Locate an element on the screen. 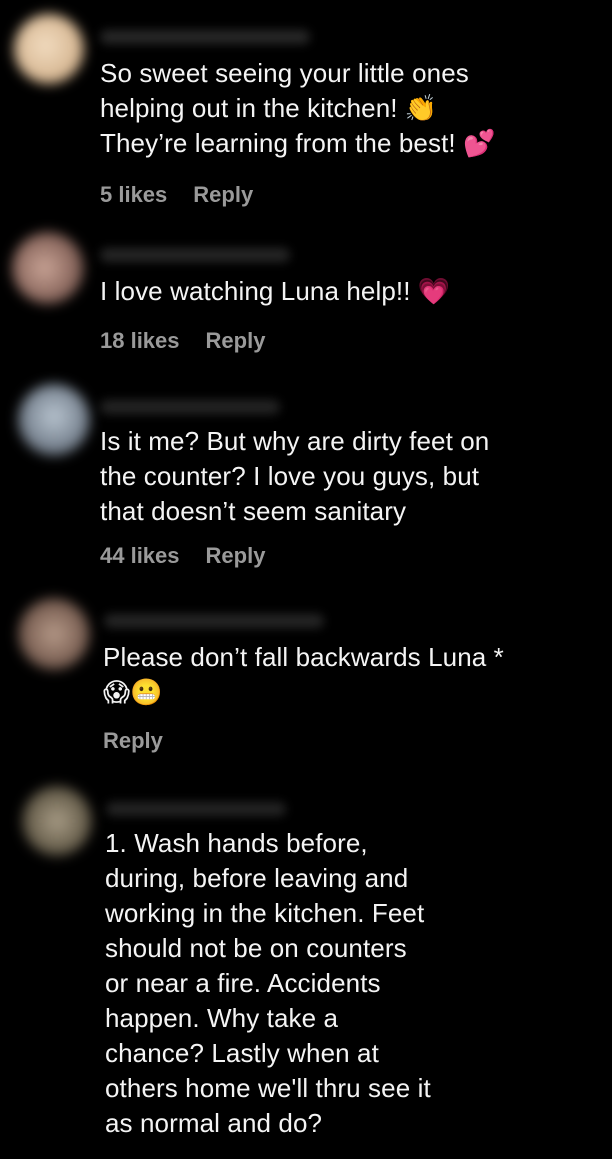 Image resolution: width=612 pixels, height=1159 pixels. comment-actions: Reply is located at coordinates (133, 741).